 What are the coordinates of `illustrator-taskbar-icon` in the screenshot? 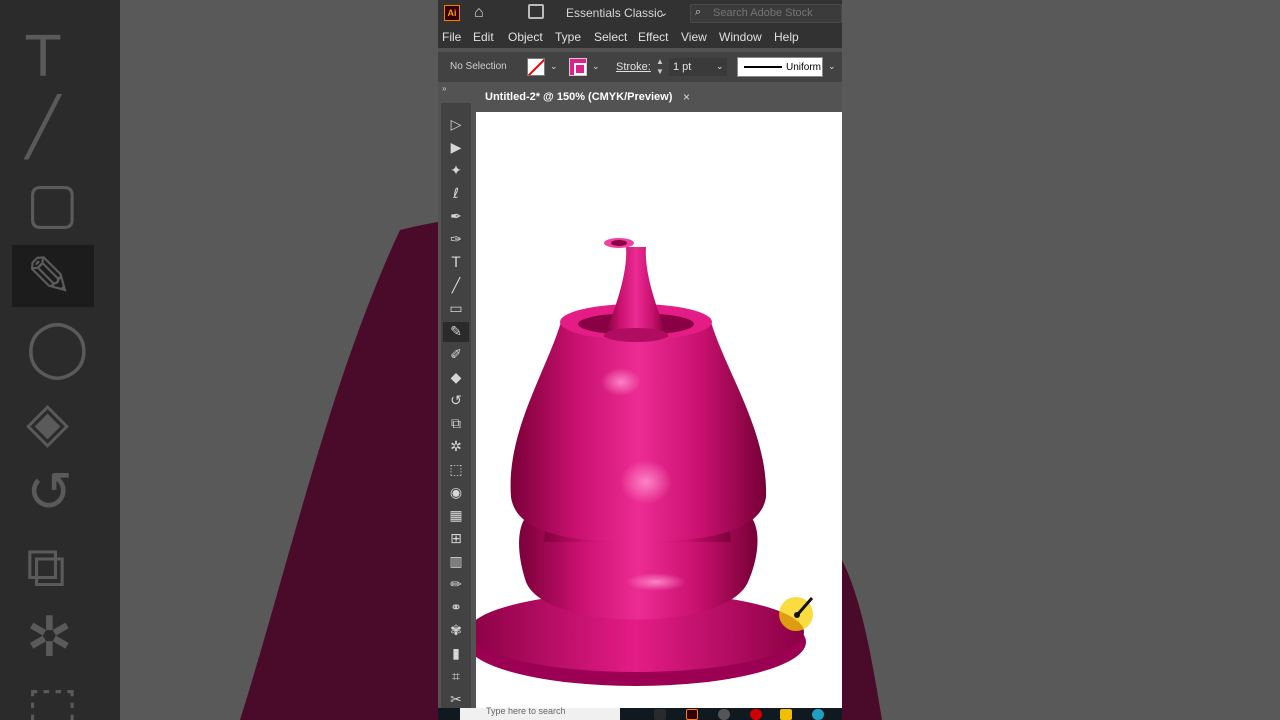 It's located at (692, 714).